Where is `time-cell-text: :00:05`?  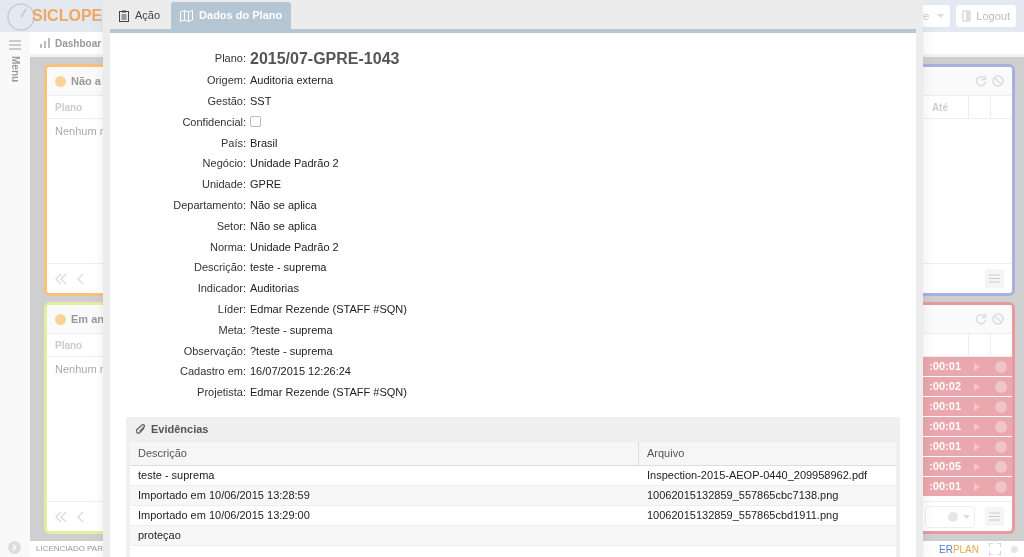 time-cell-text: :00:05 is located at coordinates (945, 467).